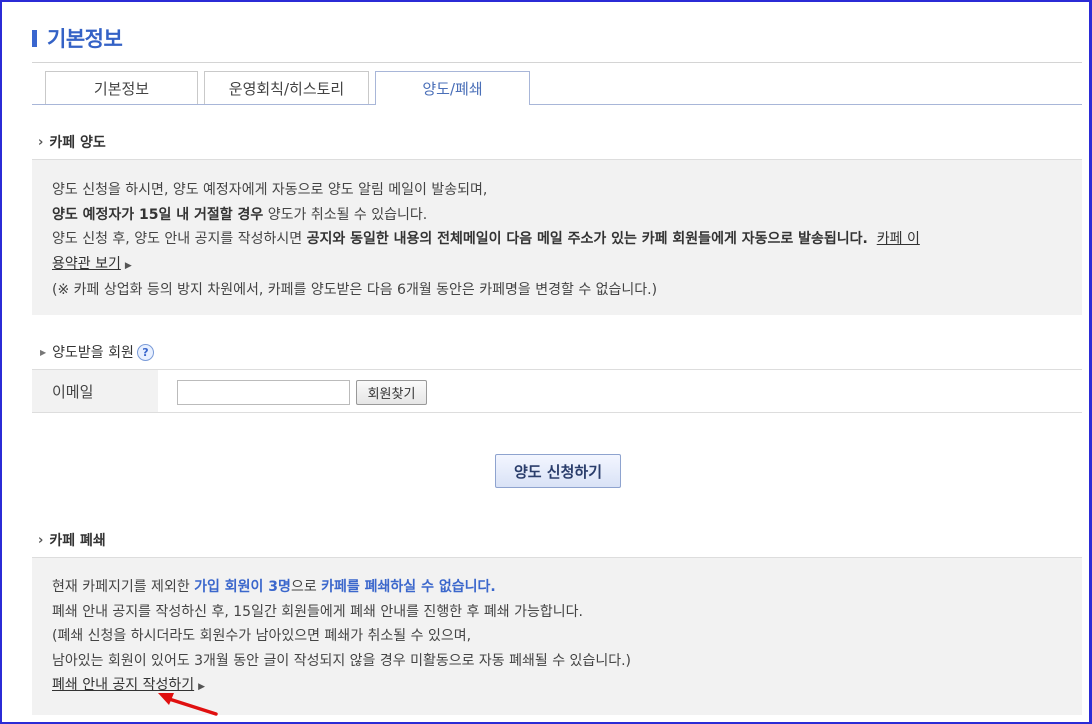 This screenshot has height=724, width=1092. I want to click on recipient-heading-text: 양도받을 회원, so click(93, 353).